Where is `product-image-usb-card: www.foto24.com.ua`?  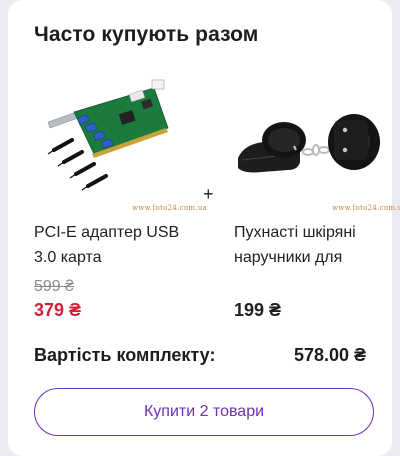
product-image-usb-card: www.foto24.com.ua is located at coordinates (120, 141).